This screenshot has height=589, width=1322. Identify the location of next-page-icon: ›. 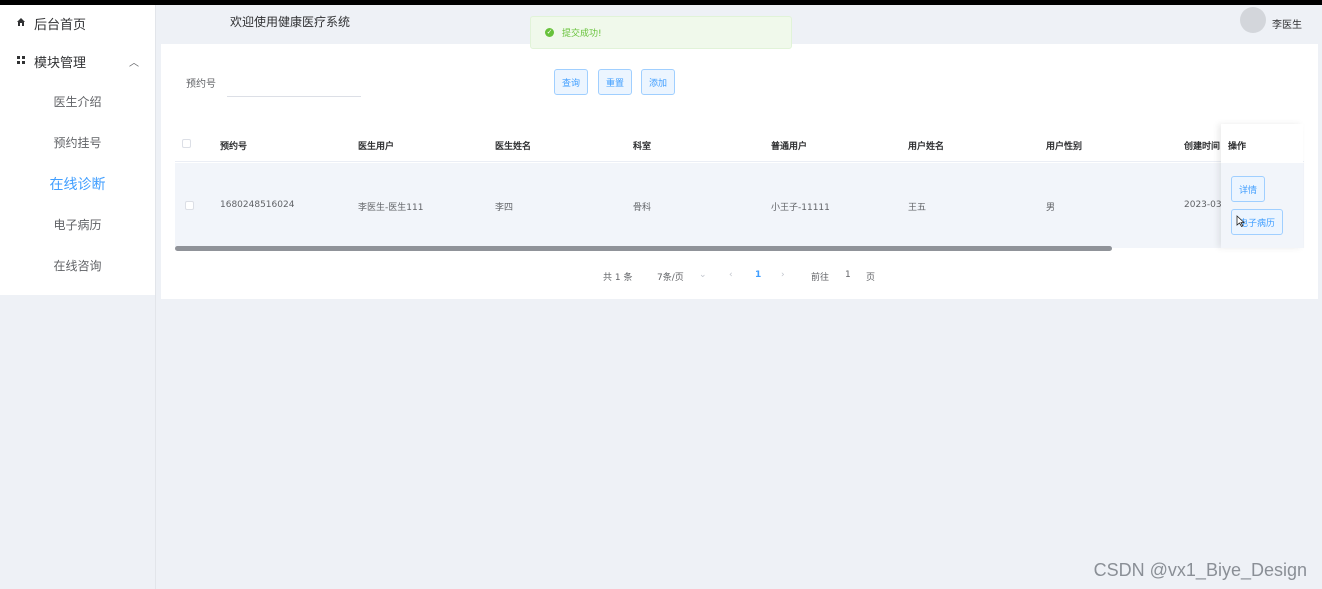
(783, 275).